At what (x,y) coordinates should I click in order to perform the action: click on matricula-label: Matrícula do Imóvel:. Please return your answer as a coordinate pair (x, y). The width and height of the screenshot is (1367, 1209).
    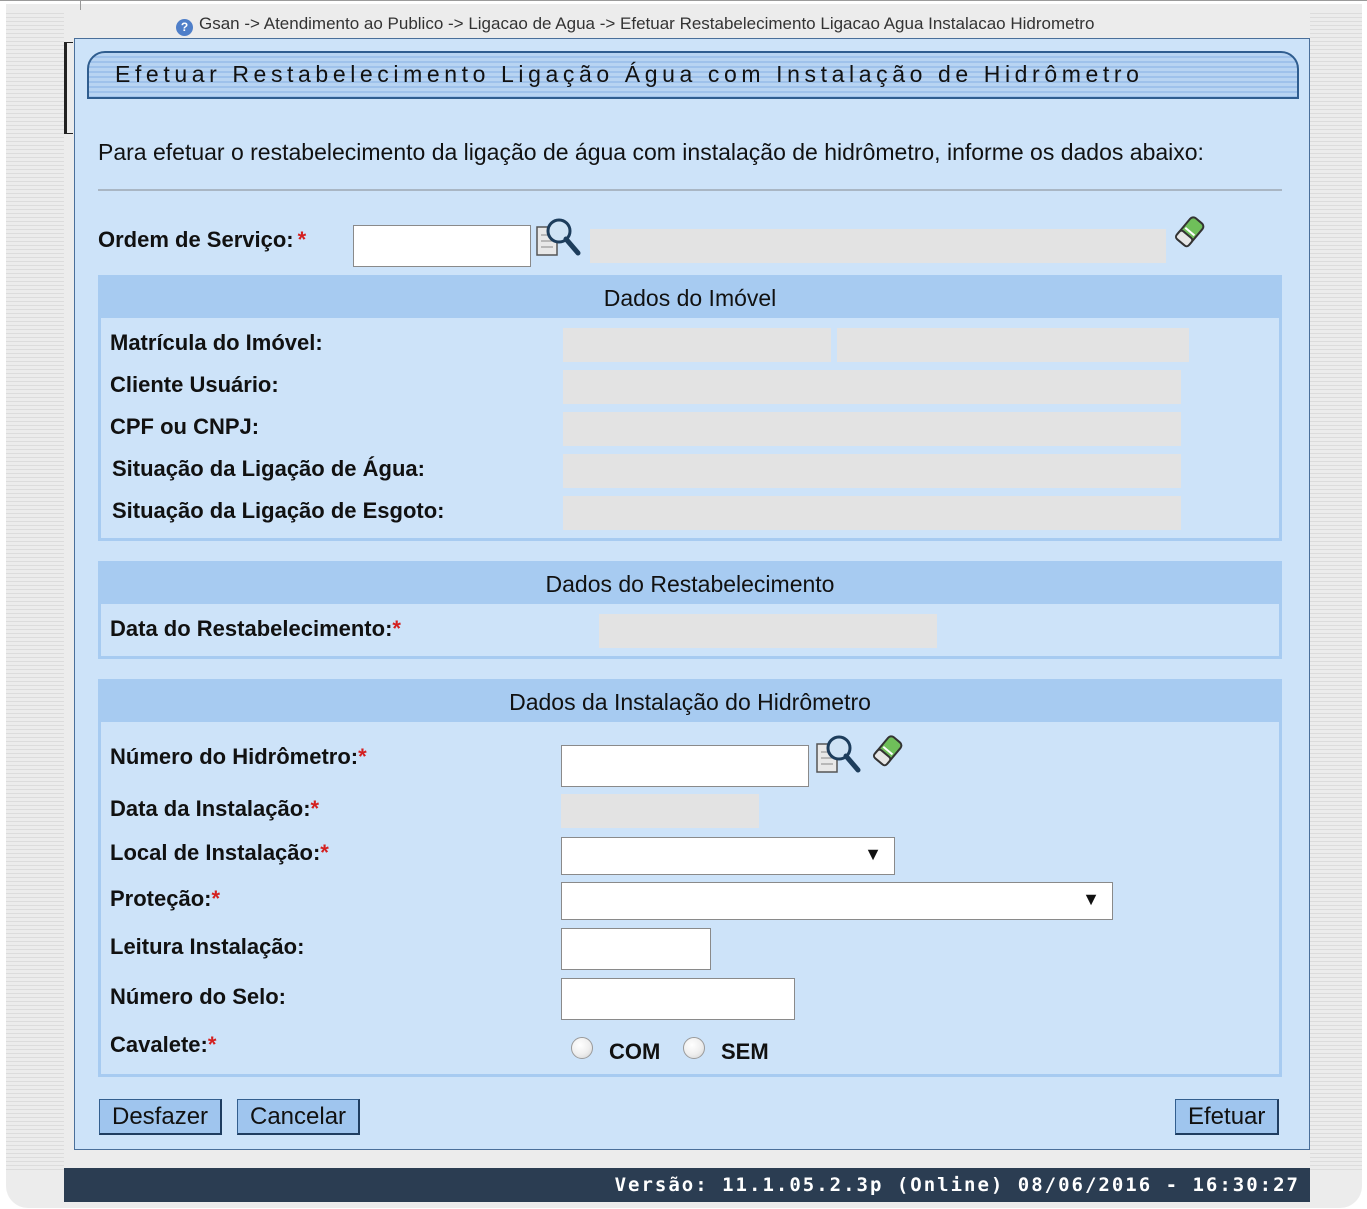
    Looking at the image, I should click on (216, 342).